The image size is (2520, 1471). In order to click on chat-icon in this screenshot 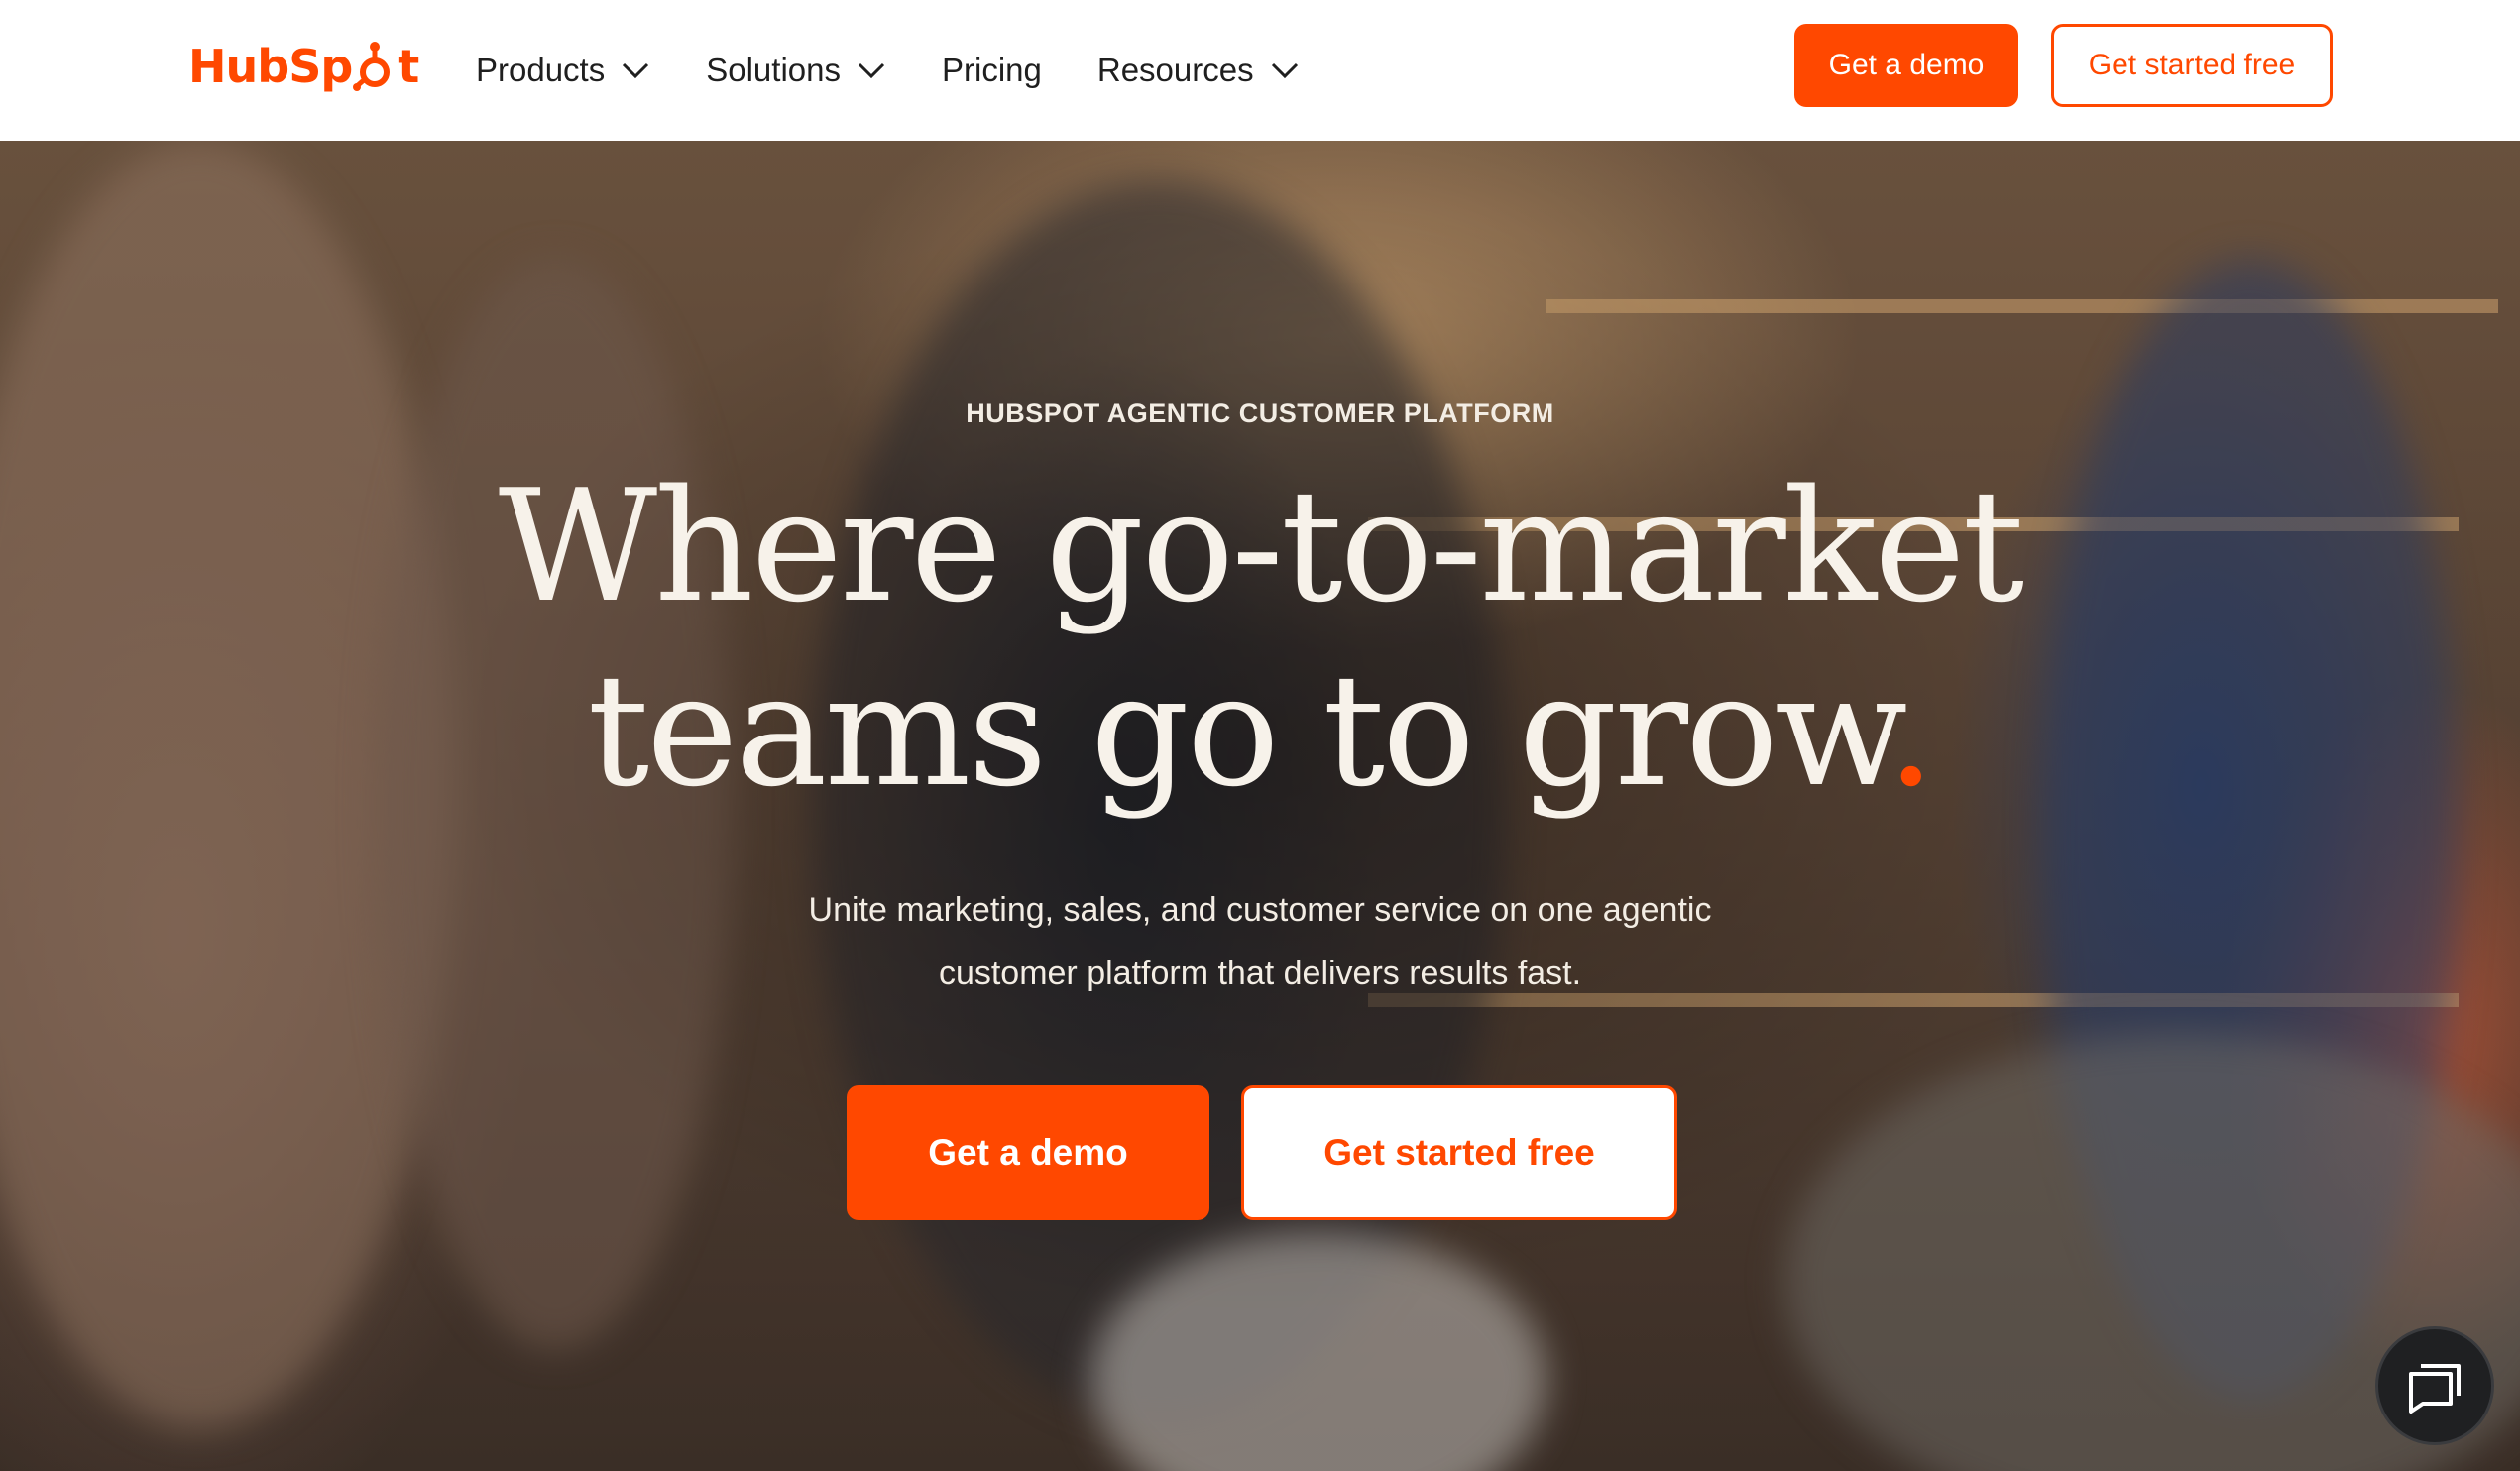, I will do `click(2435, 1389)`.